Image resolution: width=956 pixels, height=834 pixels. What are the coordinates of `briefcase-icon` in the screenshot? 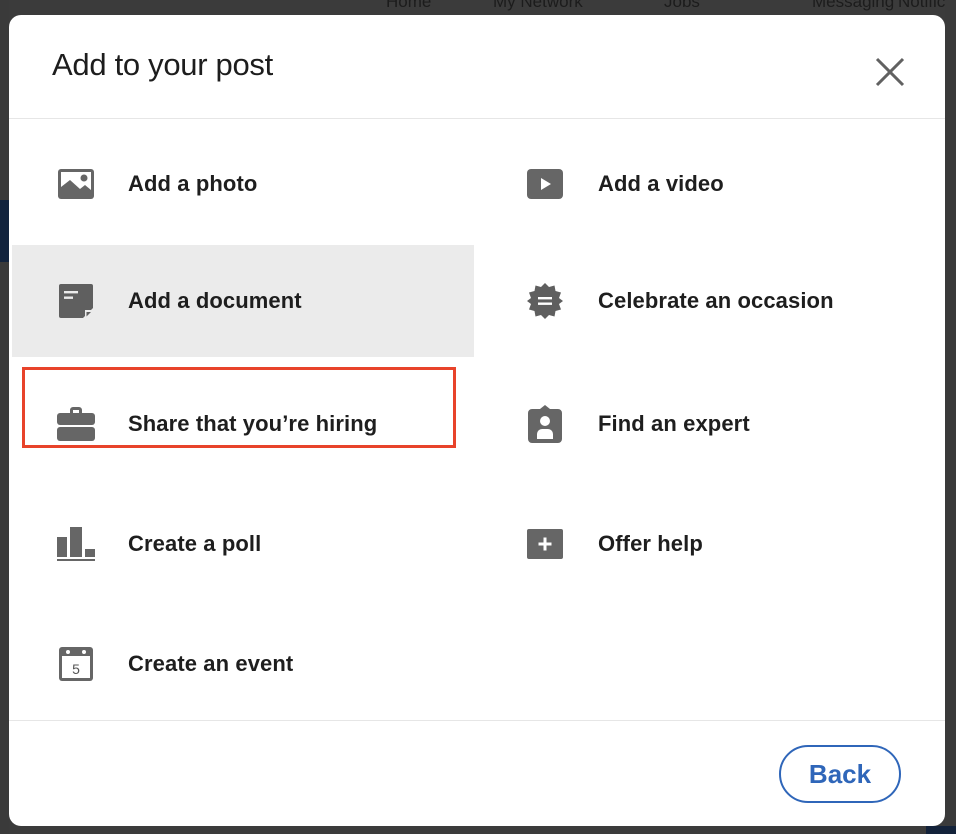 It's located at (76, 424).